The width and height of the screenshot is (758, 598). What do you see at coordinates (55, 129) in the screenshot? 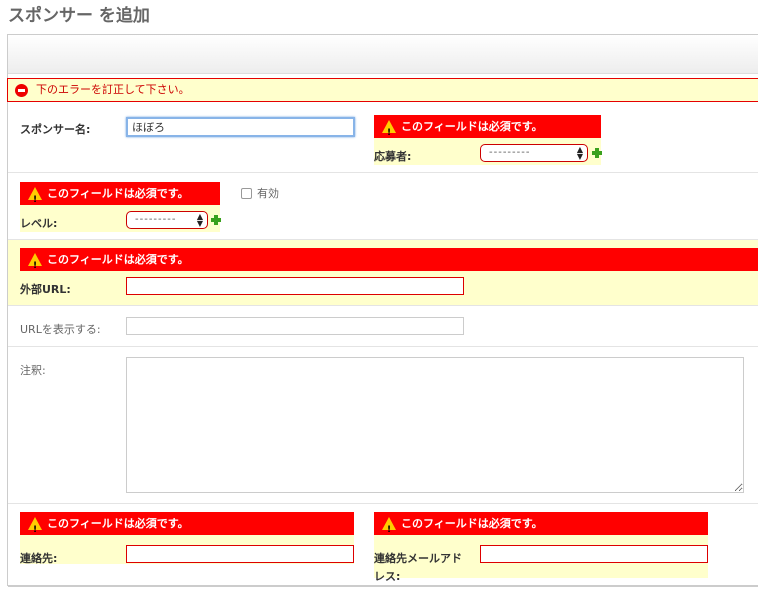
I see `sponsor-name-label: スポンサー名:` at bounding box center [55, 129].